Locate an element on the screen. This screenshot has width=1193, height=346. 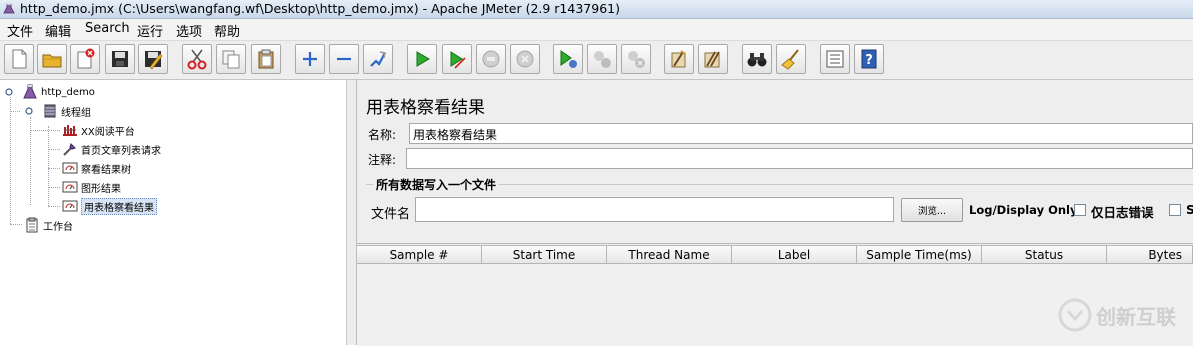
copy-button is located at coordinates (231, 59).